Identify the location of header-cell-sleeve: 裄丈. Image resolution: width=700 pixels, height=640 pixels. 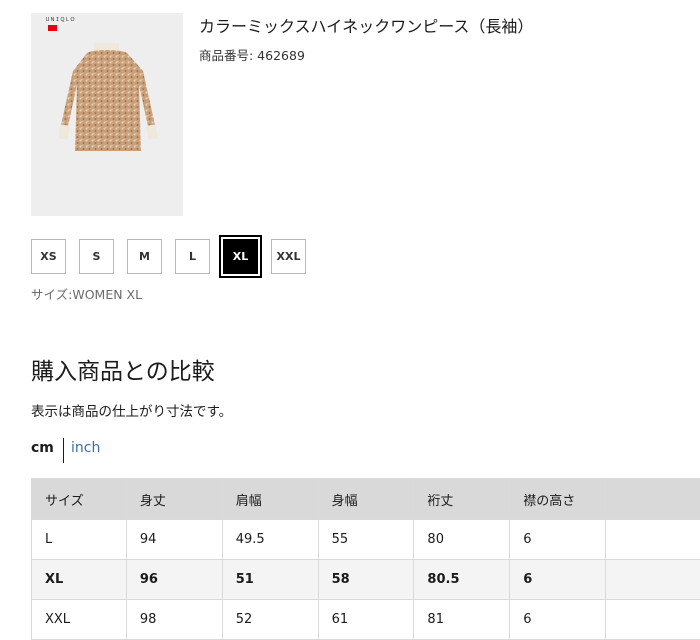
(462, 499).